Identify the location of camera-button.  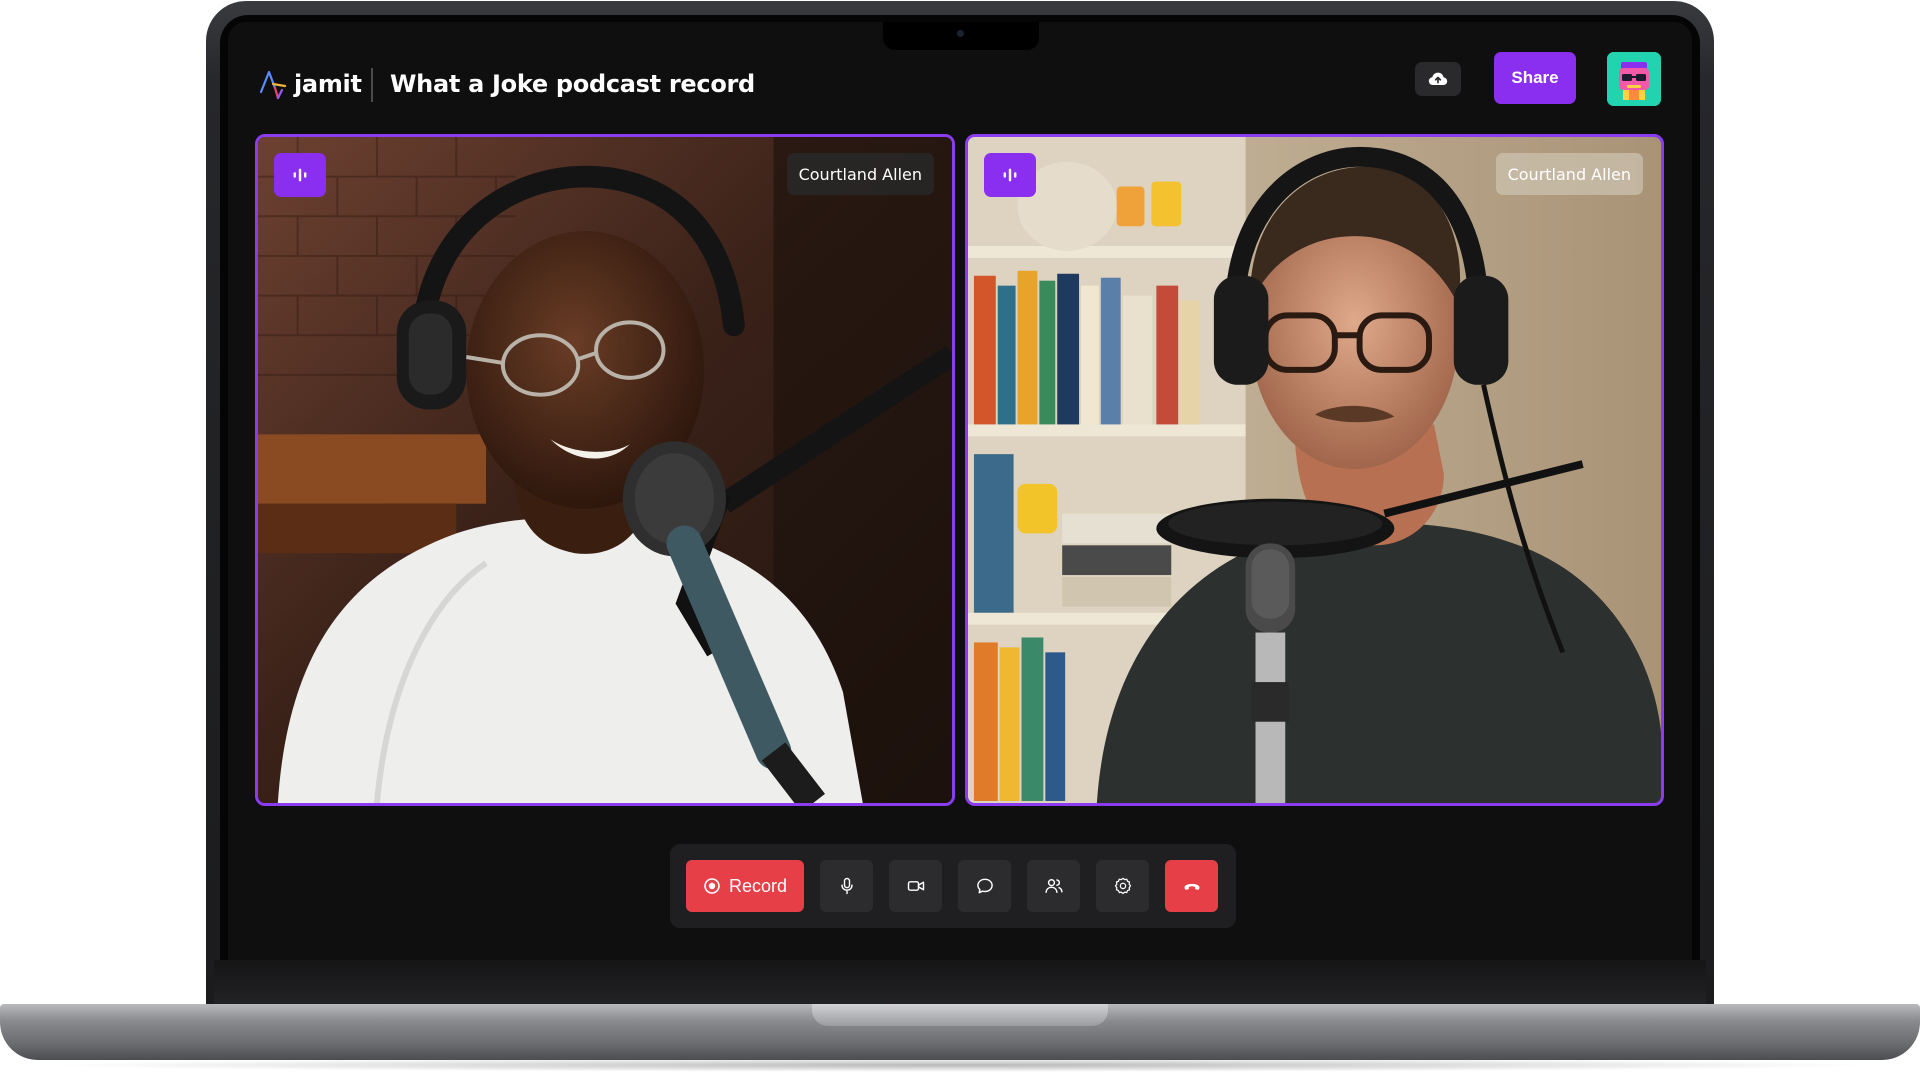
(915, 886).